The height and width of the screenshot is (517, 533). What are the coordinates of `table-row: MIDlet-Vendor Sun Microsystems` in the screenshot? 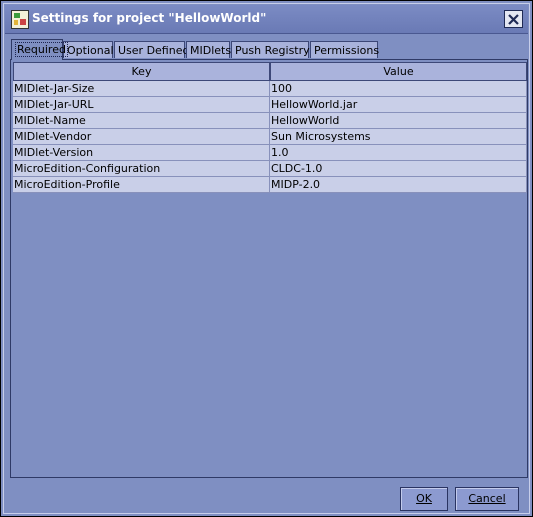 It's located at (270, 137).